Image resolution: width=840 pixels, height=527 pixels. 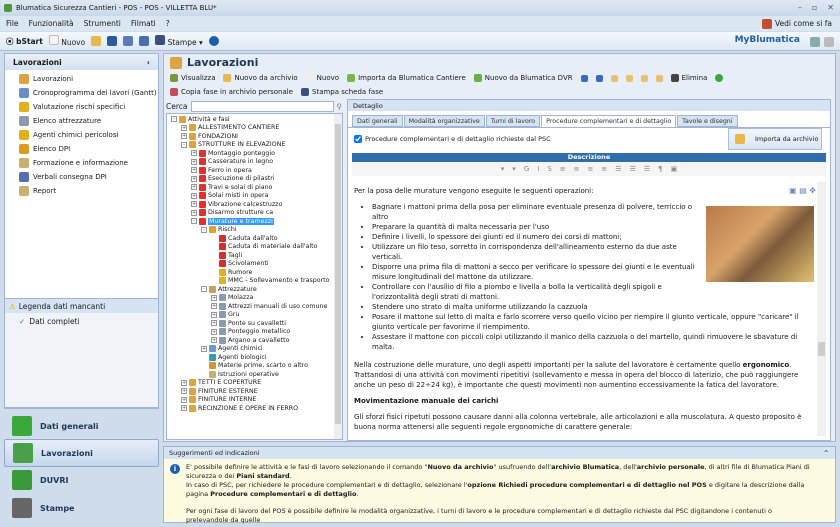 I want to click on tree-node: - Murature e tramezzi, so click(x=254, y=221).